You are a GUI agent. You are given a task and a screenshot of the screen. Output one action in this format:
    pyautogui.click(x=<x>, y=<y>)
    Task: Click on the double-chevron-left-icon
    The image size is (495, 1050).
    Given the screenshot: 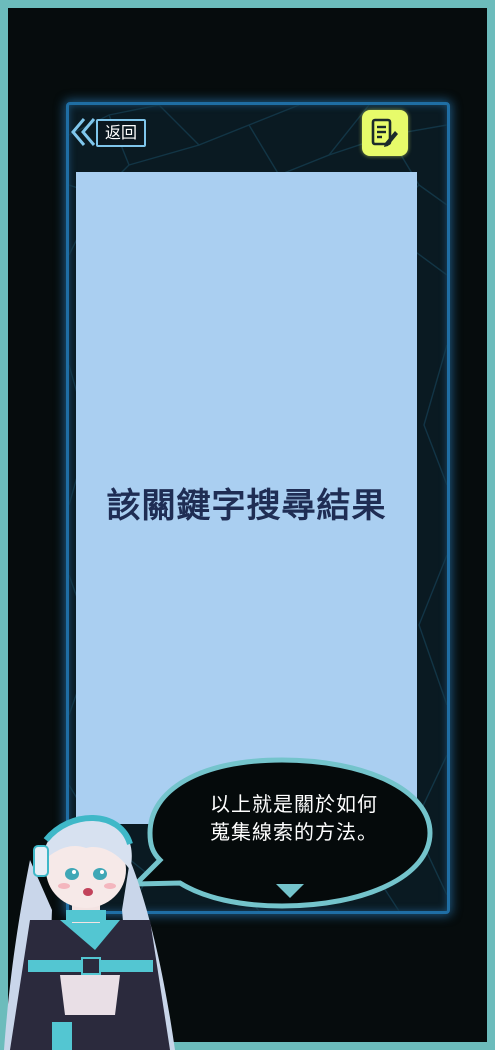 What is the action you would take?
    pyautogui.click(x=83, y=132)
    